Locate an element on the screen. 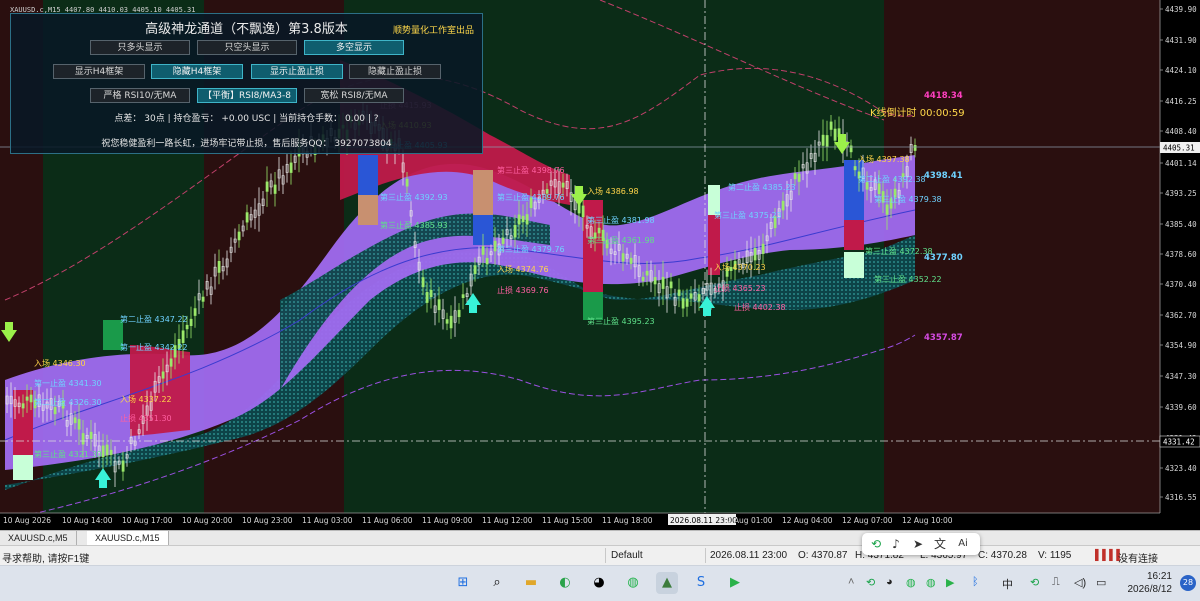 The height and width of the screenshot is (601, 1200). network-icon: ⎍ is located at coordinates (1056, 582).